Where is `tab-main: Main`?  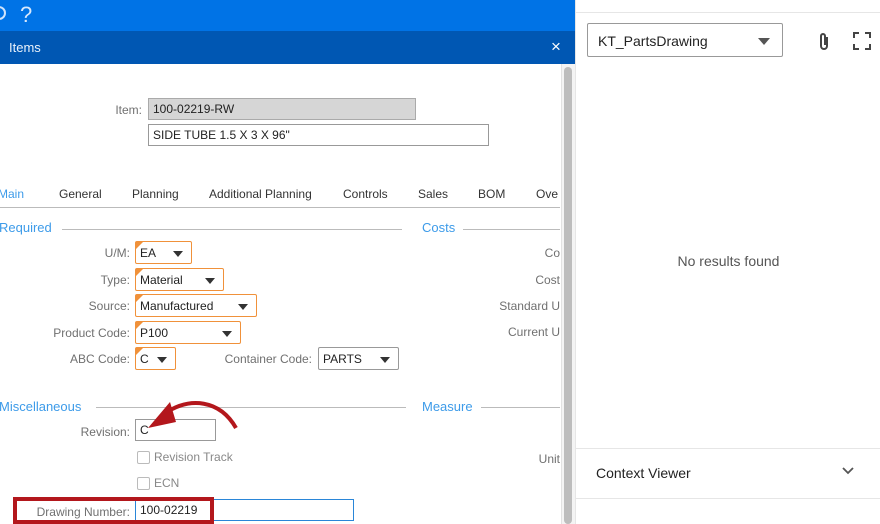 tab-main: Main is located at coordinates (12, 194).